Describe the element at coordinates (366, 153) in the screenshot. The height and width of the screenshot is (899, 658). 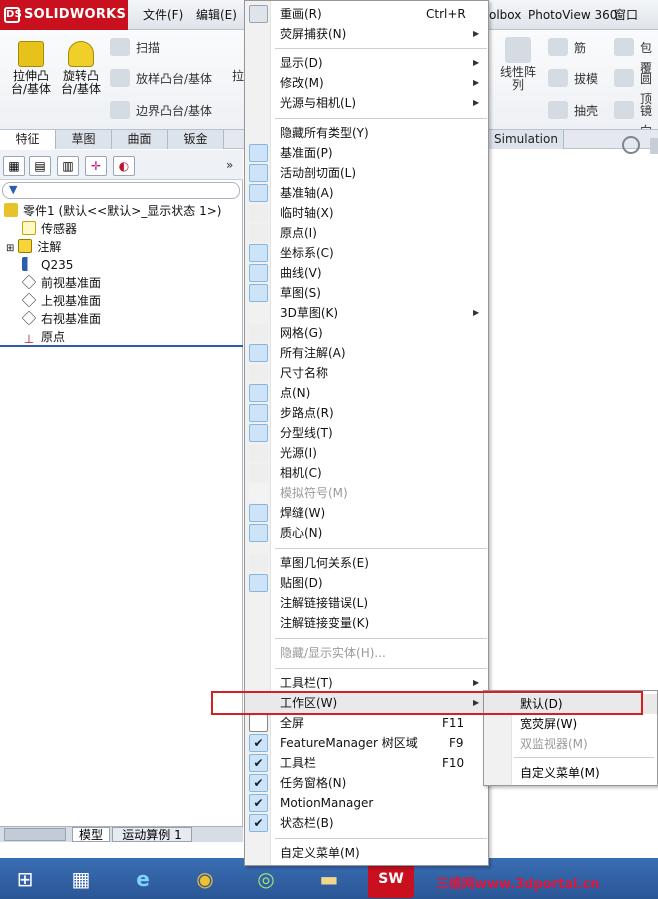
I see `menu-item-planes: 基准面(P)` at that location.